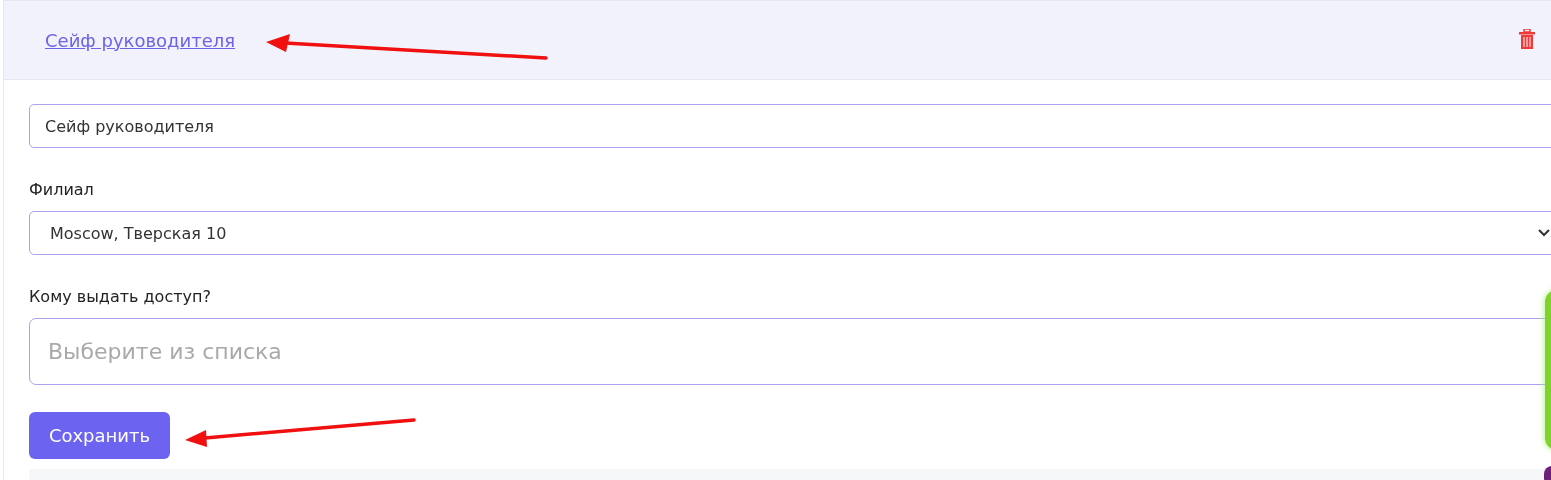  Describe the element at coordinates (99, 435) in the screenshot. I see `save-button: Сохранить` at that location.